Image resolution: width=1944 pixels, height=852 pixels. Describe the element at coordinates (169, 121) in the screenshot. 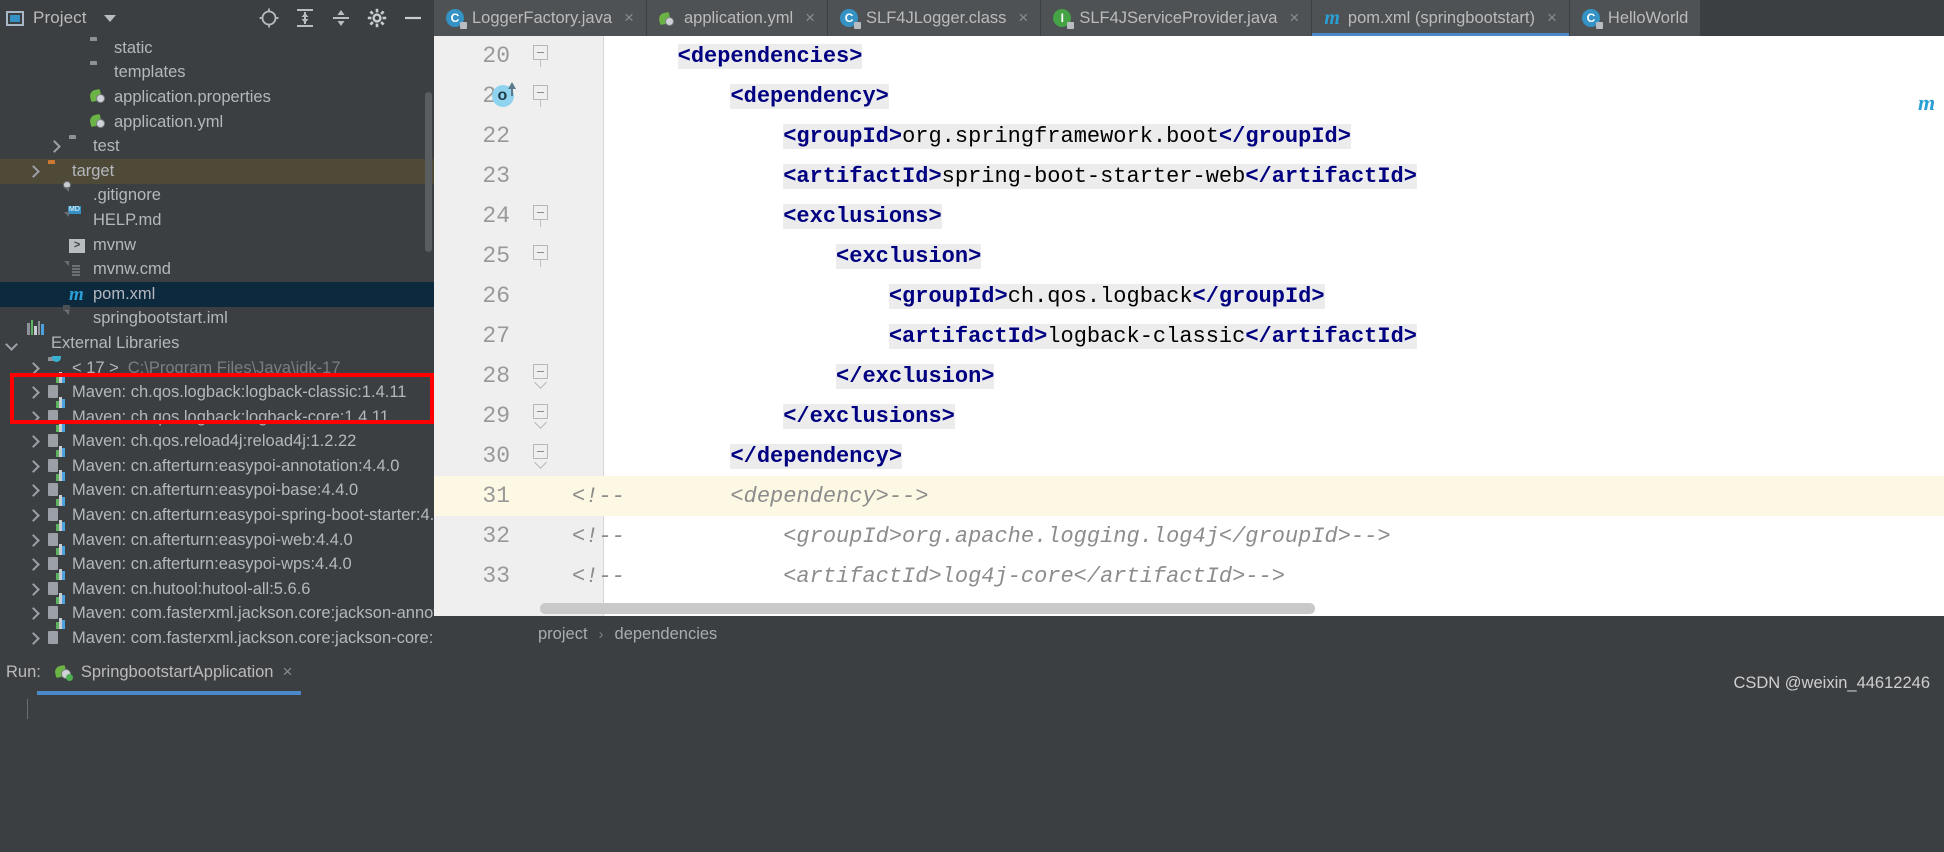

I see `tree-item-label: application.yml` at that location.